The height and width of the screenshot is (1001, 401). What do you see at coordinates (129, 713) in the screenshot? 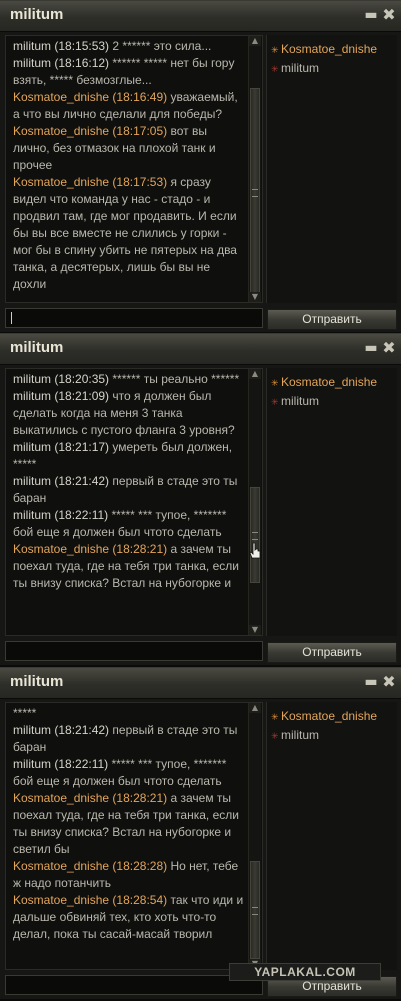
I see `chat-message: *****` at bounding box center [129, 713].